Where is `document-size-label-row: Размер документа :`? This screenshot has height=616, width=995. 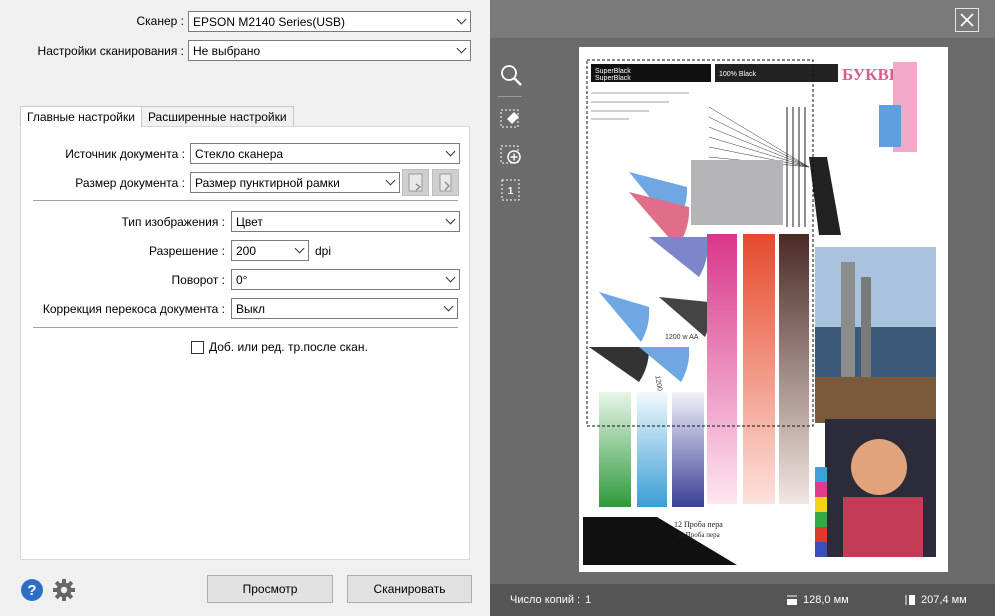
document-size-label-row: Размер документа : is located at coordinates (103, 182).